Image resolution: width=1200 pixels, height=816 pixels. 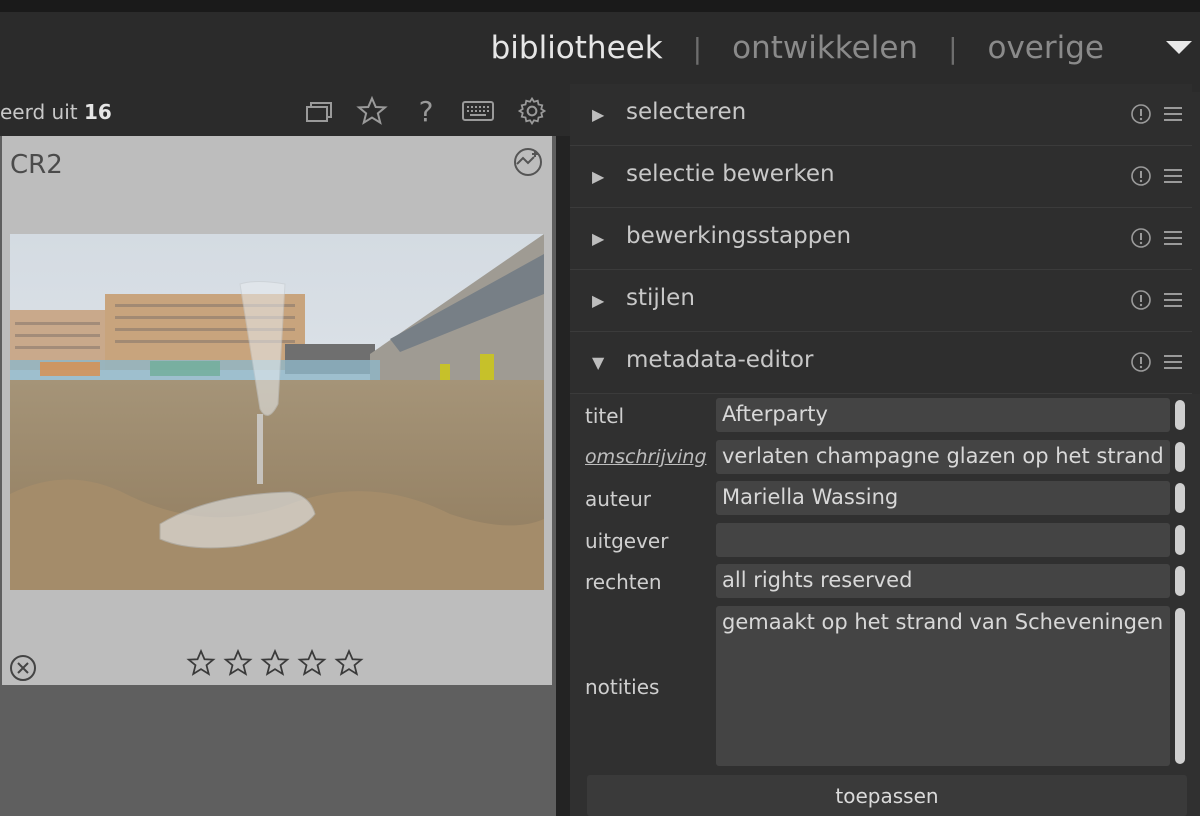 What do you see at coordinates (887, 795) in the screenshot?
I see `apply-button: toepassen` at bounding box center [887, 795].